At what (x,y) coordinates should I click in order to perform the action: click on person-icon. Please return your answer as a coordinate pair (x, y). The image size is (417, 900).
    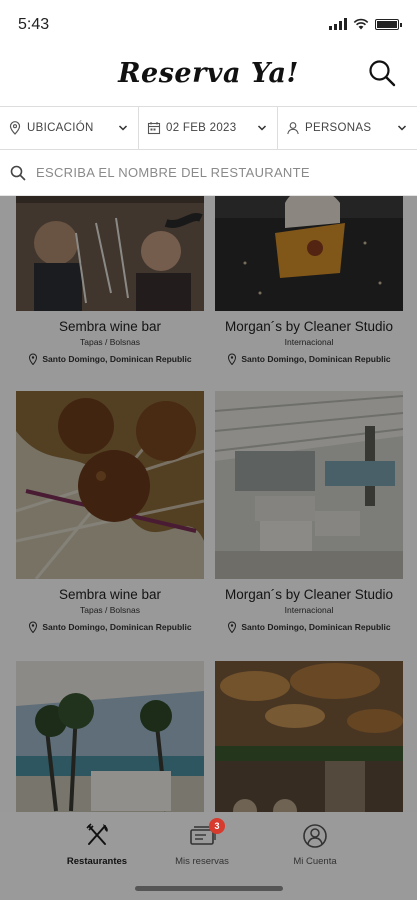
    Looking at the image, I should click on (293, 128).